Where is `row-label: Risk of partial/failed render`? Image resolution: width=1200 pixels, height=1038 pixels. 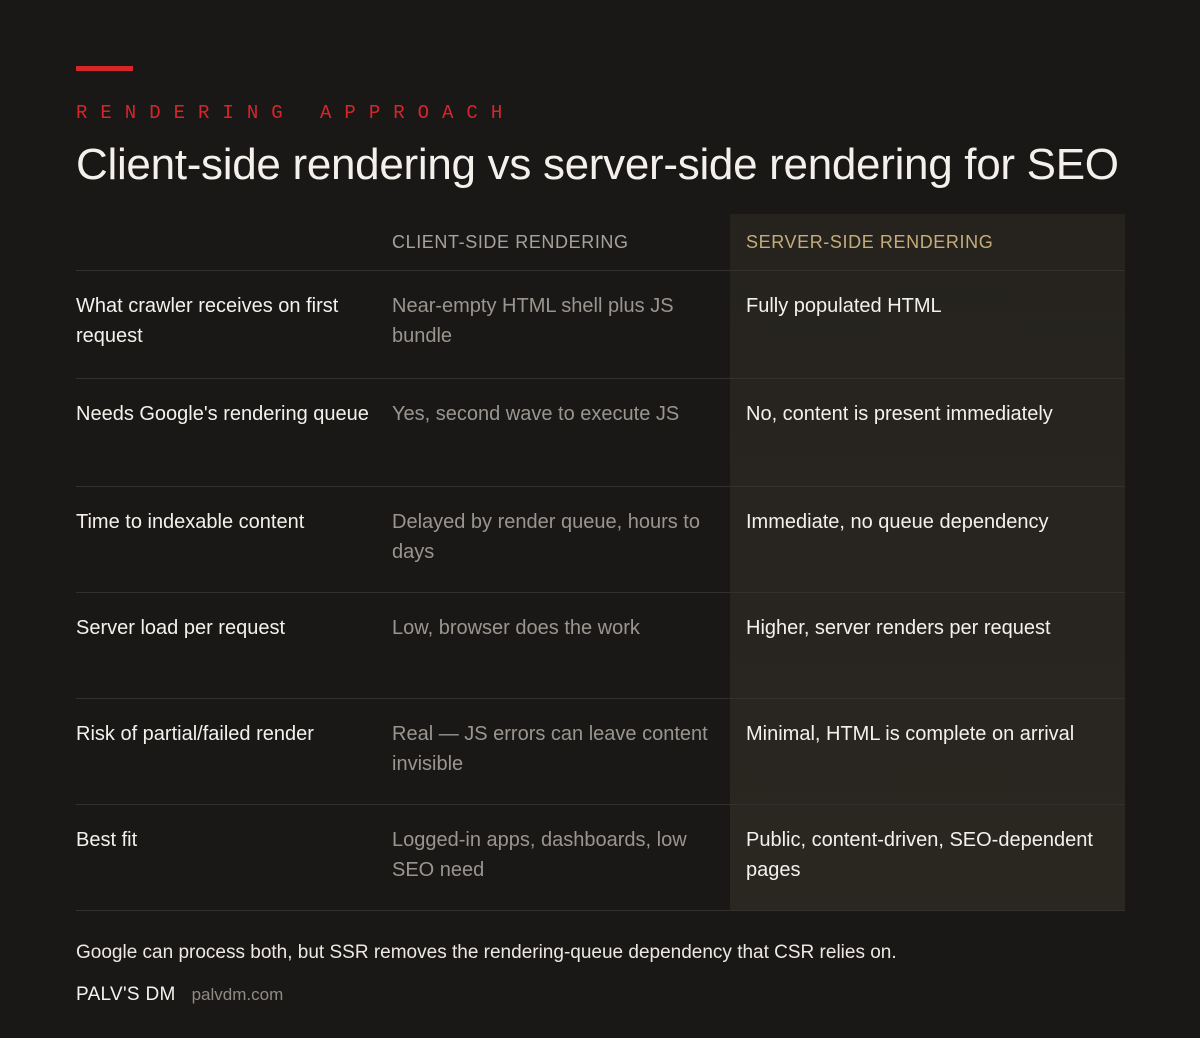
row-label: Risk of partial/failed render is located at coordinates (195, 734).